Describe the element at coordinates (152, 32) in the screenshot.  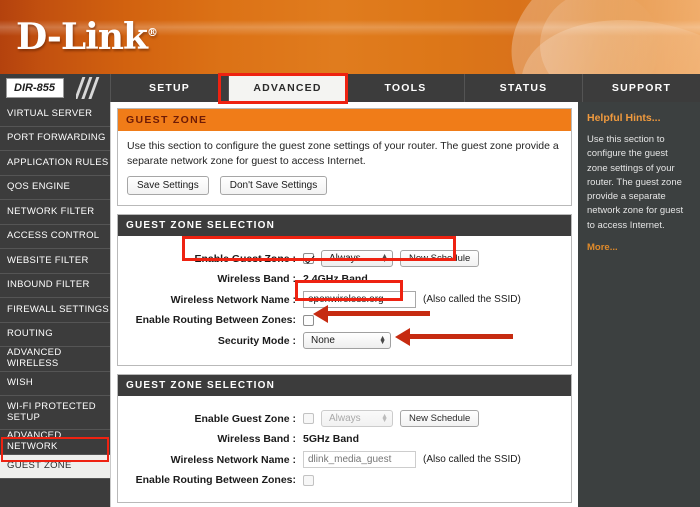
I see `registered-mark: ®` at that location.